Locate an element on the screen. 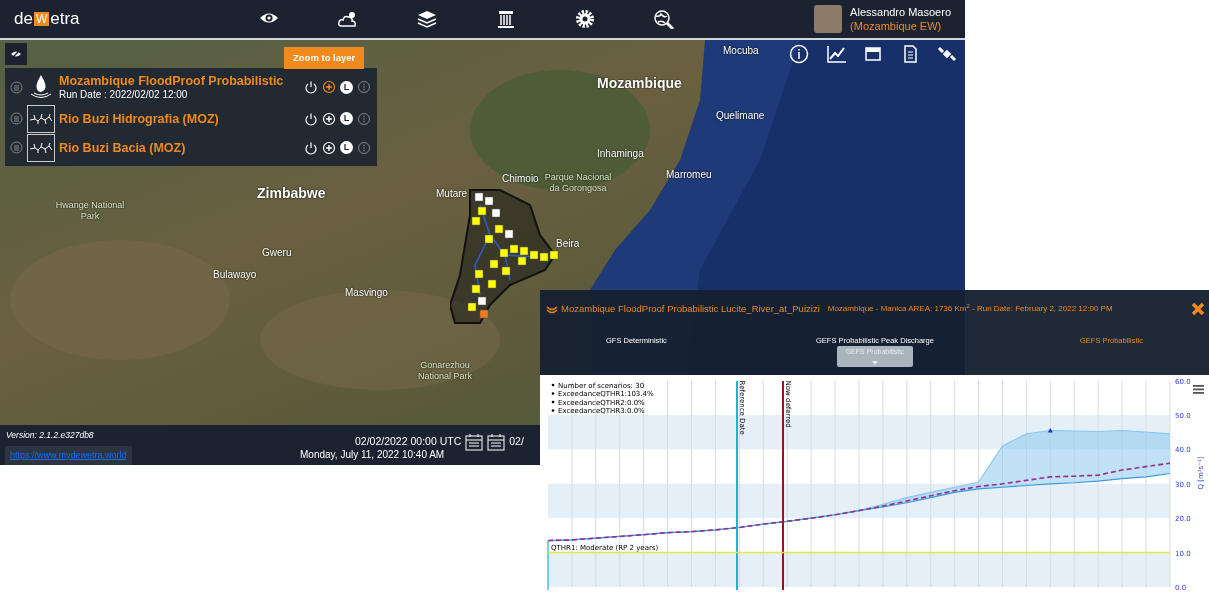  map-label: Bulawayo is located at coordinates (235, 274).